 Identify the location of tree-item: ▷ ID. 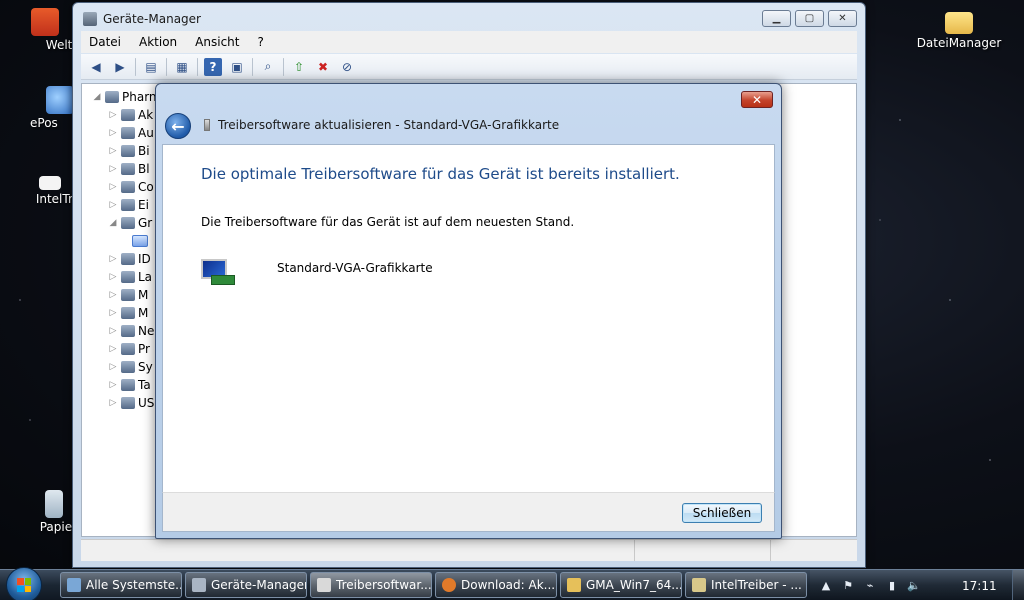
(124, 259).